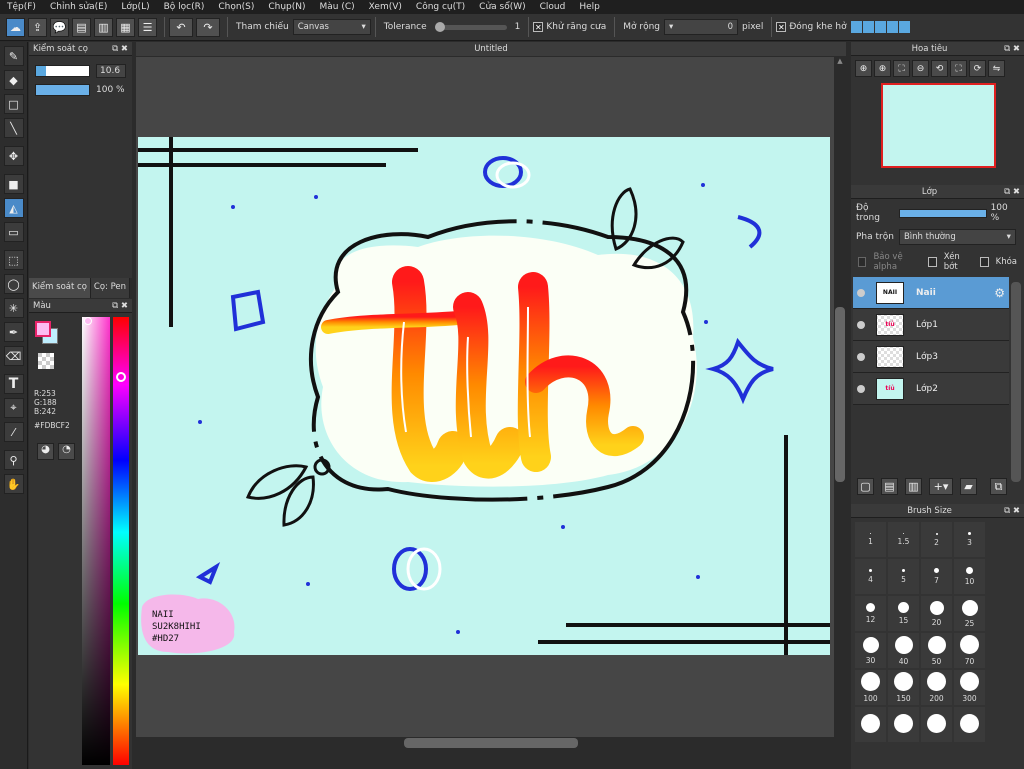 This screenshot has width=1024, height=769. I want to click on blur-tool-icon: ╲, so click(13, 128).